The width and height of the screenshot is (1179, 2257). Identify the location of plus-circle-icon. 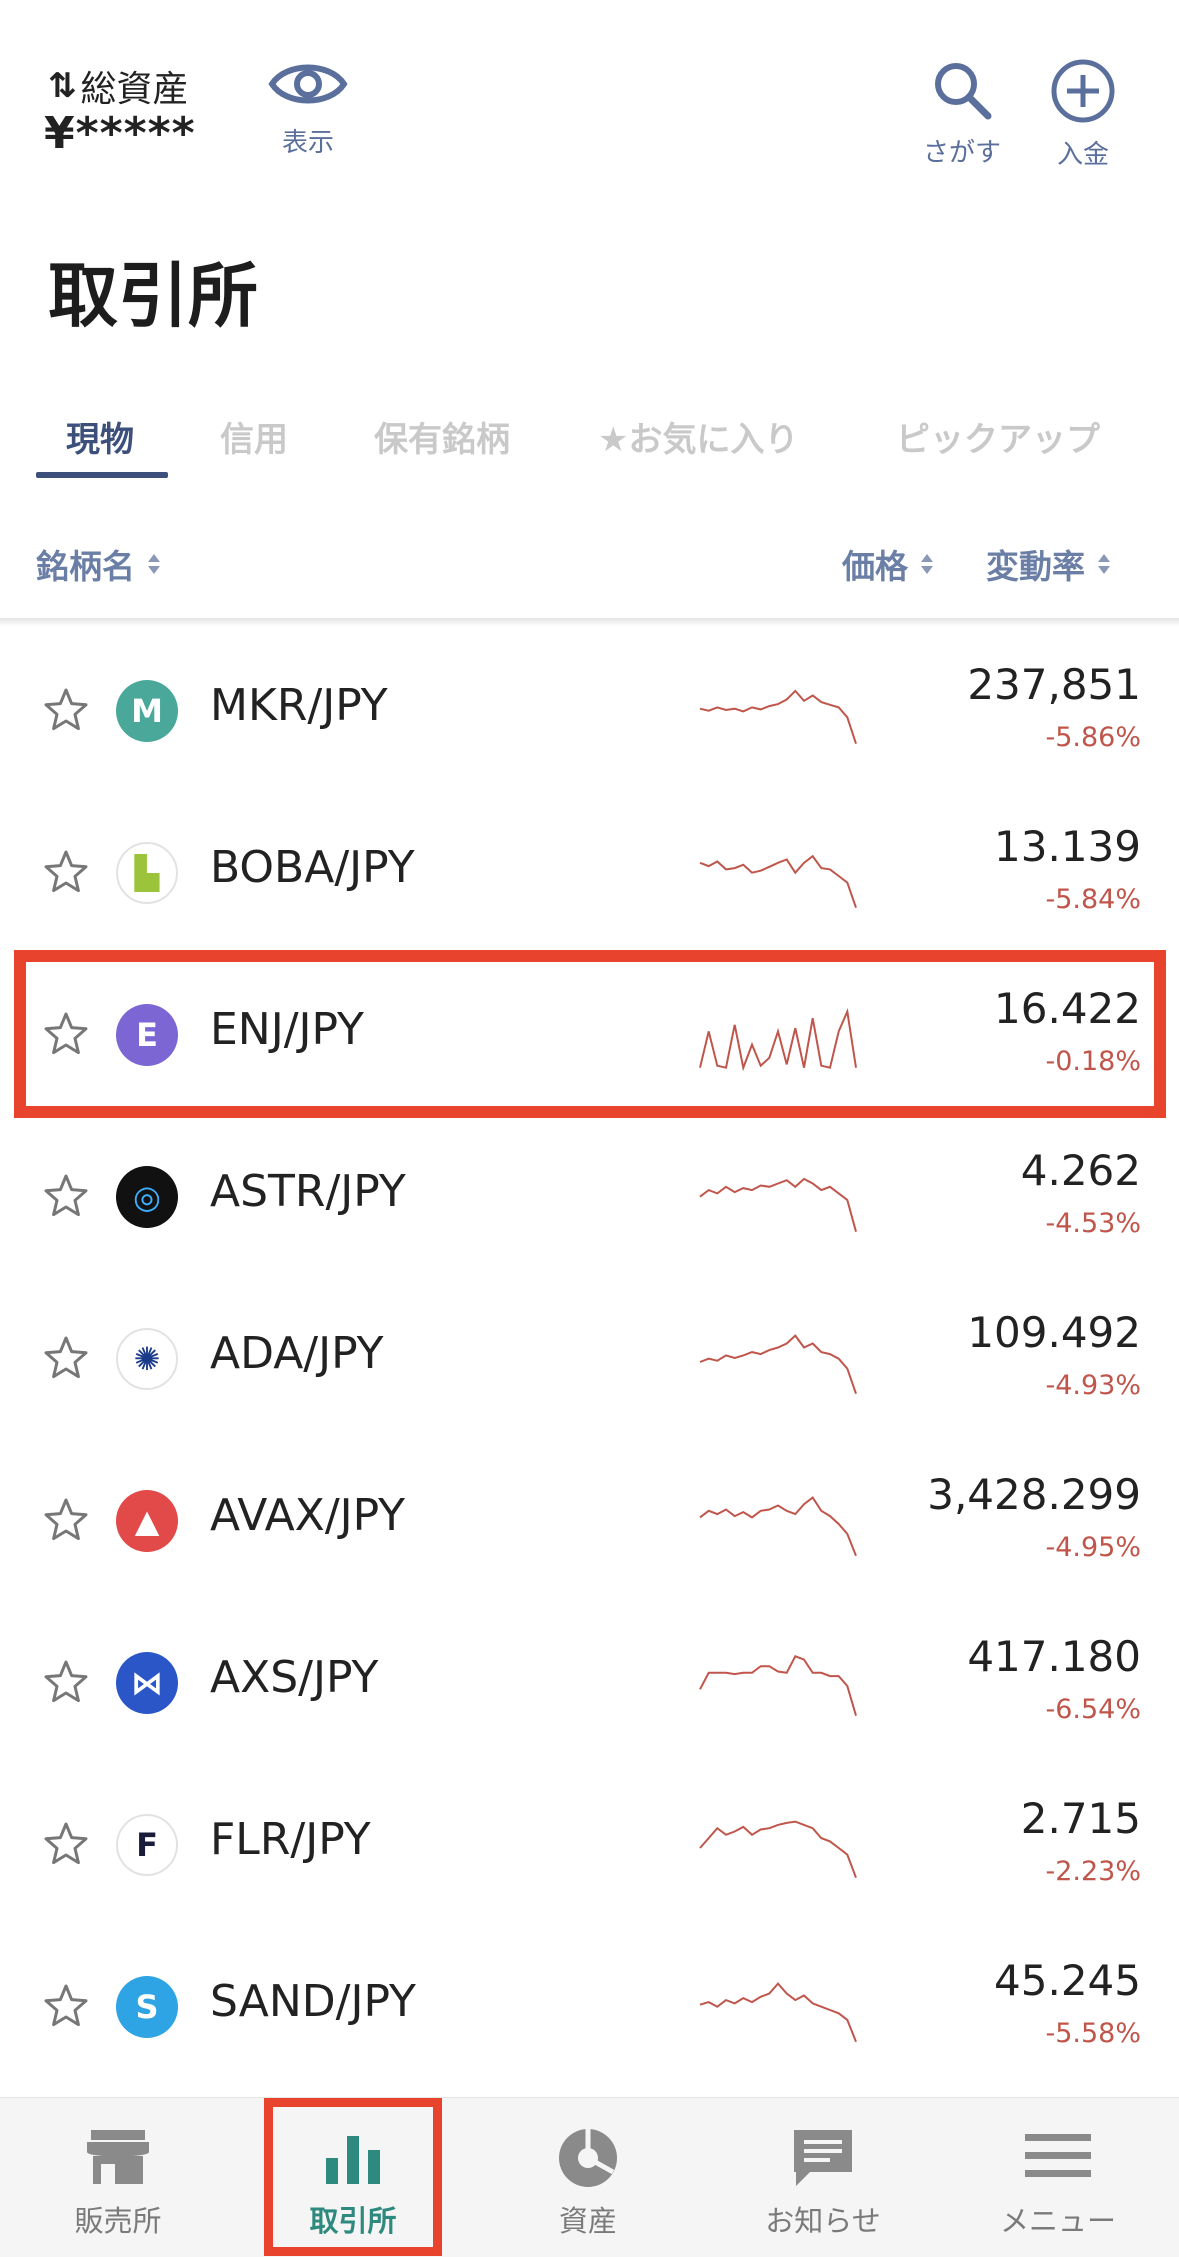
(1083, 91).